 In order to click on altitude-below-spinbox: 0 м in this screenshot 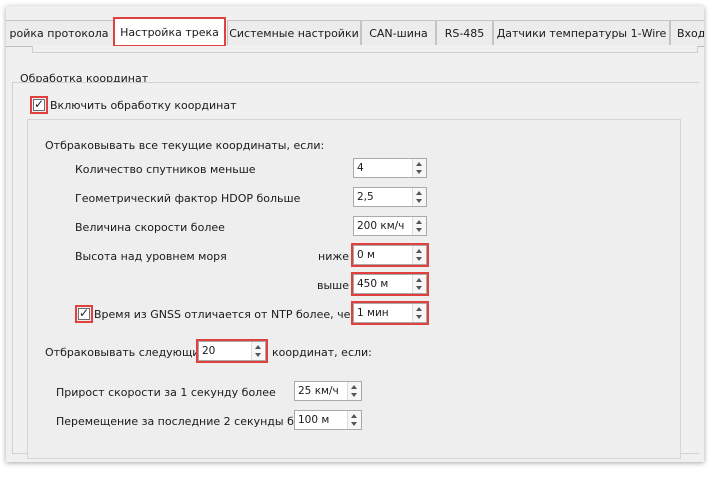, I will do `click(390, 255)`.